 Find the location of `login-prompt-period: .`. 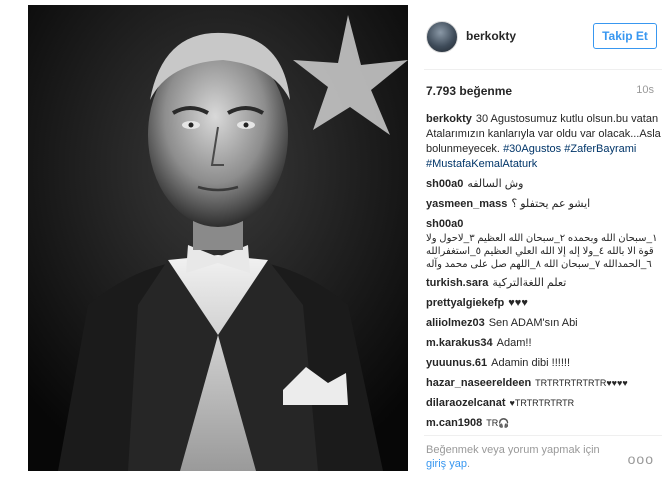

login-prompt-period: . is located at coordinates (468, 464).